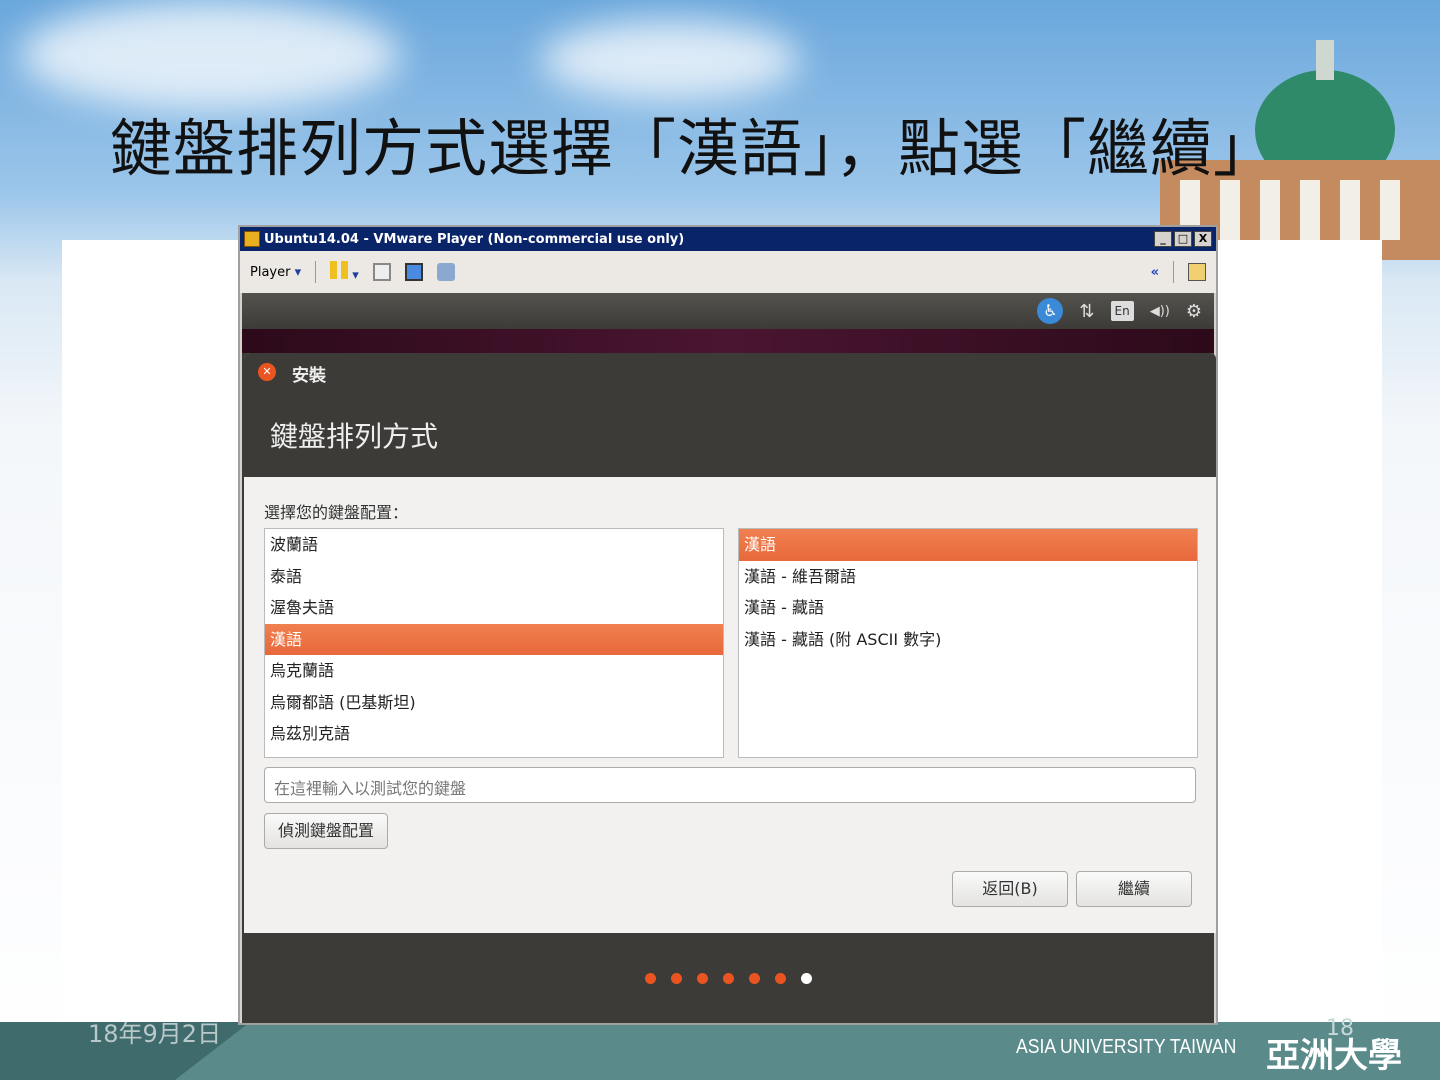 The image size is (1440, 1080). What do you see at coordinates (445, 272) in the screenshot?
I see `unity-icon` at bounding box center [445, 272].